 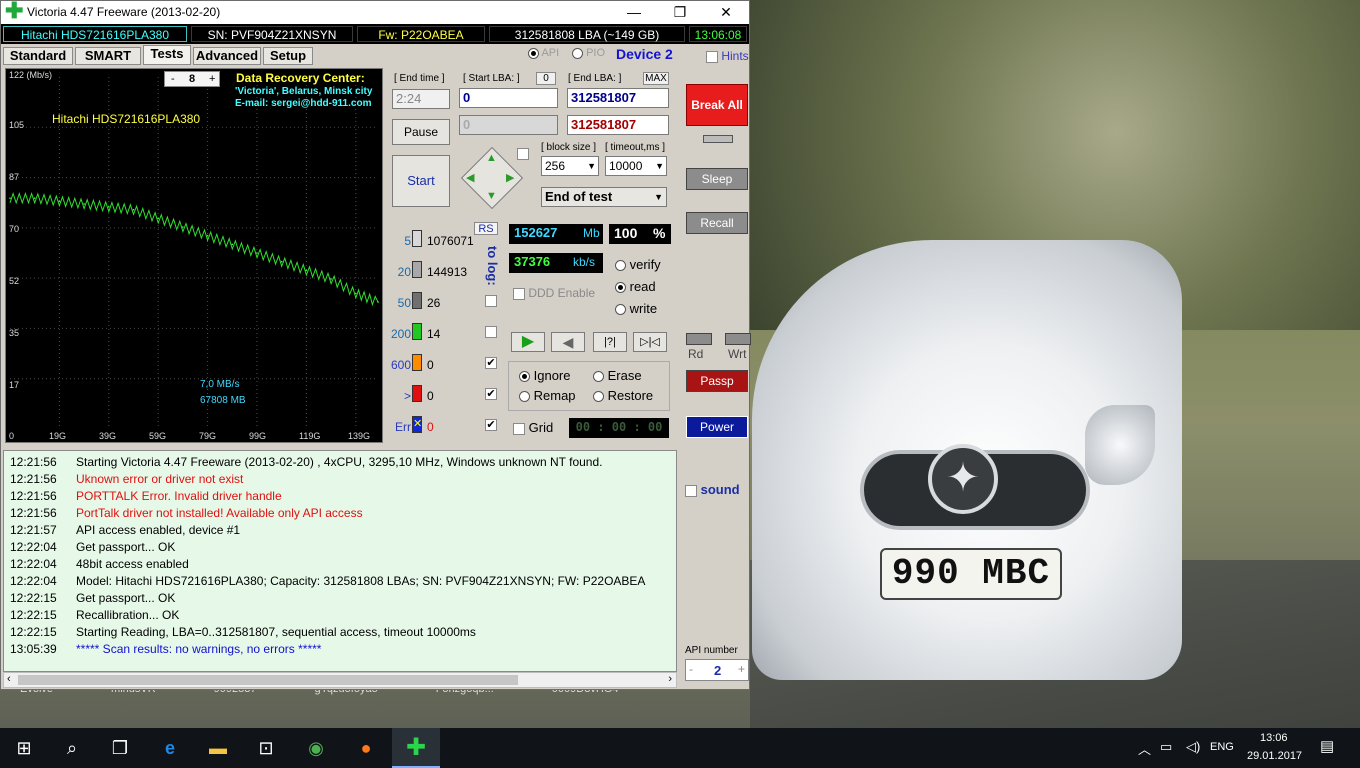 What do you see at coordinates (1274, 756) in the screenshot?
I see `taskbar-date: 29.01.2017` at bounding box center [1274, 756].